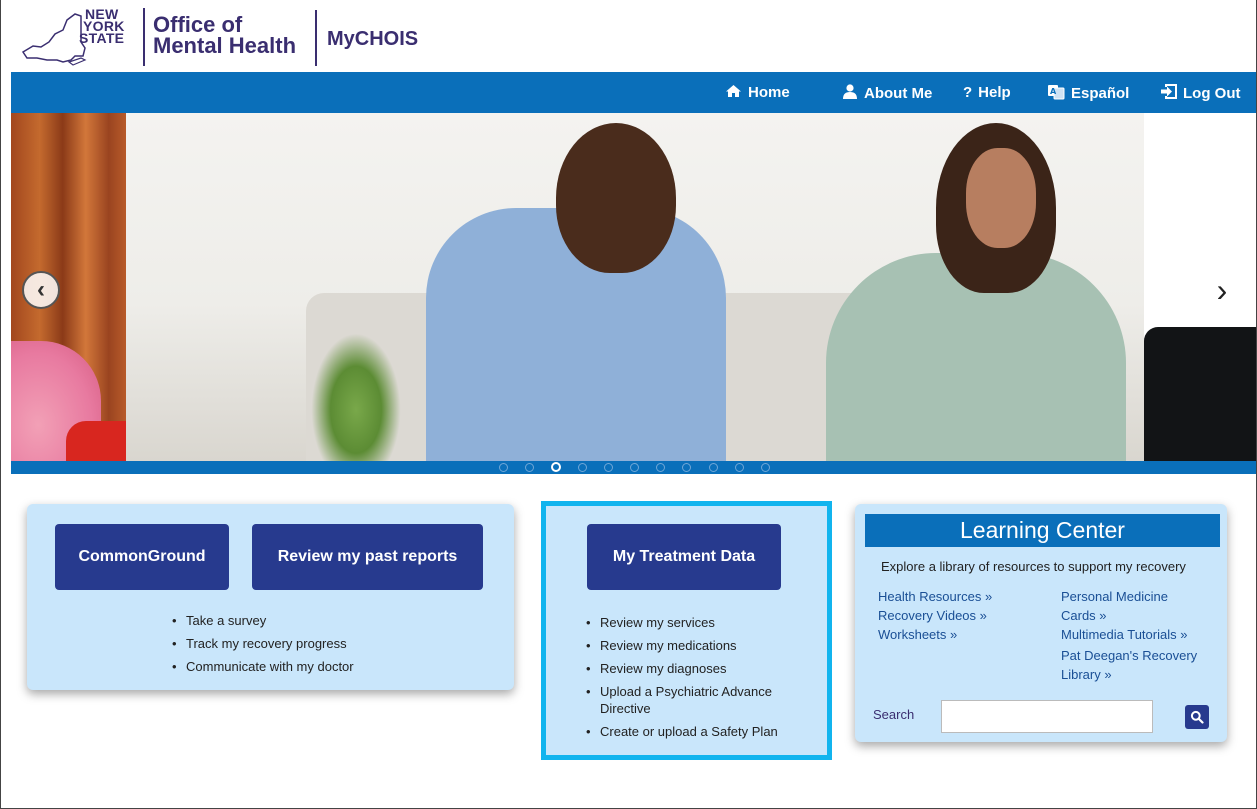 This screenshot has height=809, width=1257. What do you see at coordinates (894, 714) in the screenshot?
I see `search-label: Search` at bounding box center [894, 714].